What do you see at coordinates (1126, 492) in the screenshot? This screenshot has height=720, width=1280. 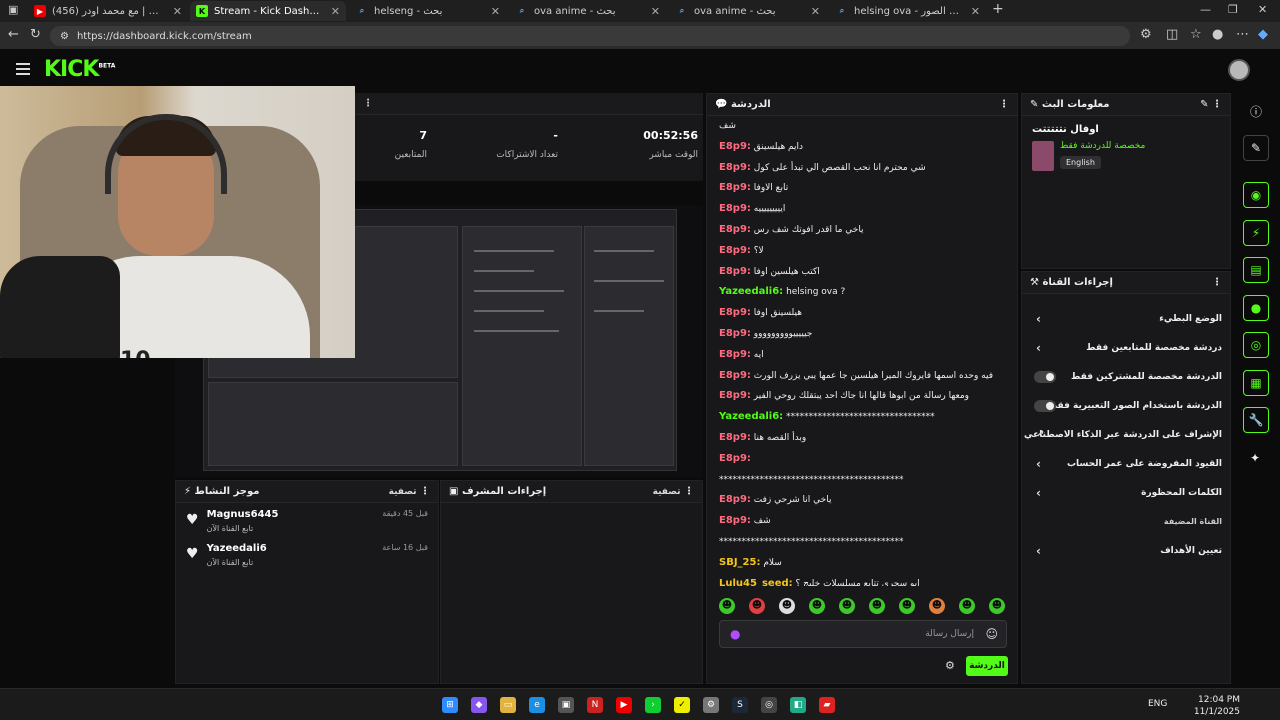 I see `banned-words-row: الكلمات المحظورة ›` at bounding box center [1126, 492].